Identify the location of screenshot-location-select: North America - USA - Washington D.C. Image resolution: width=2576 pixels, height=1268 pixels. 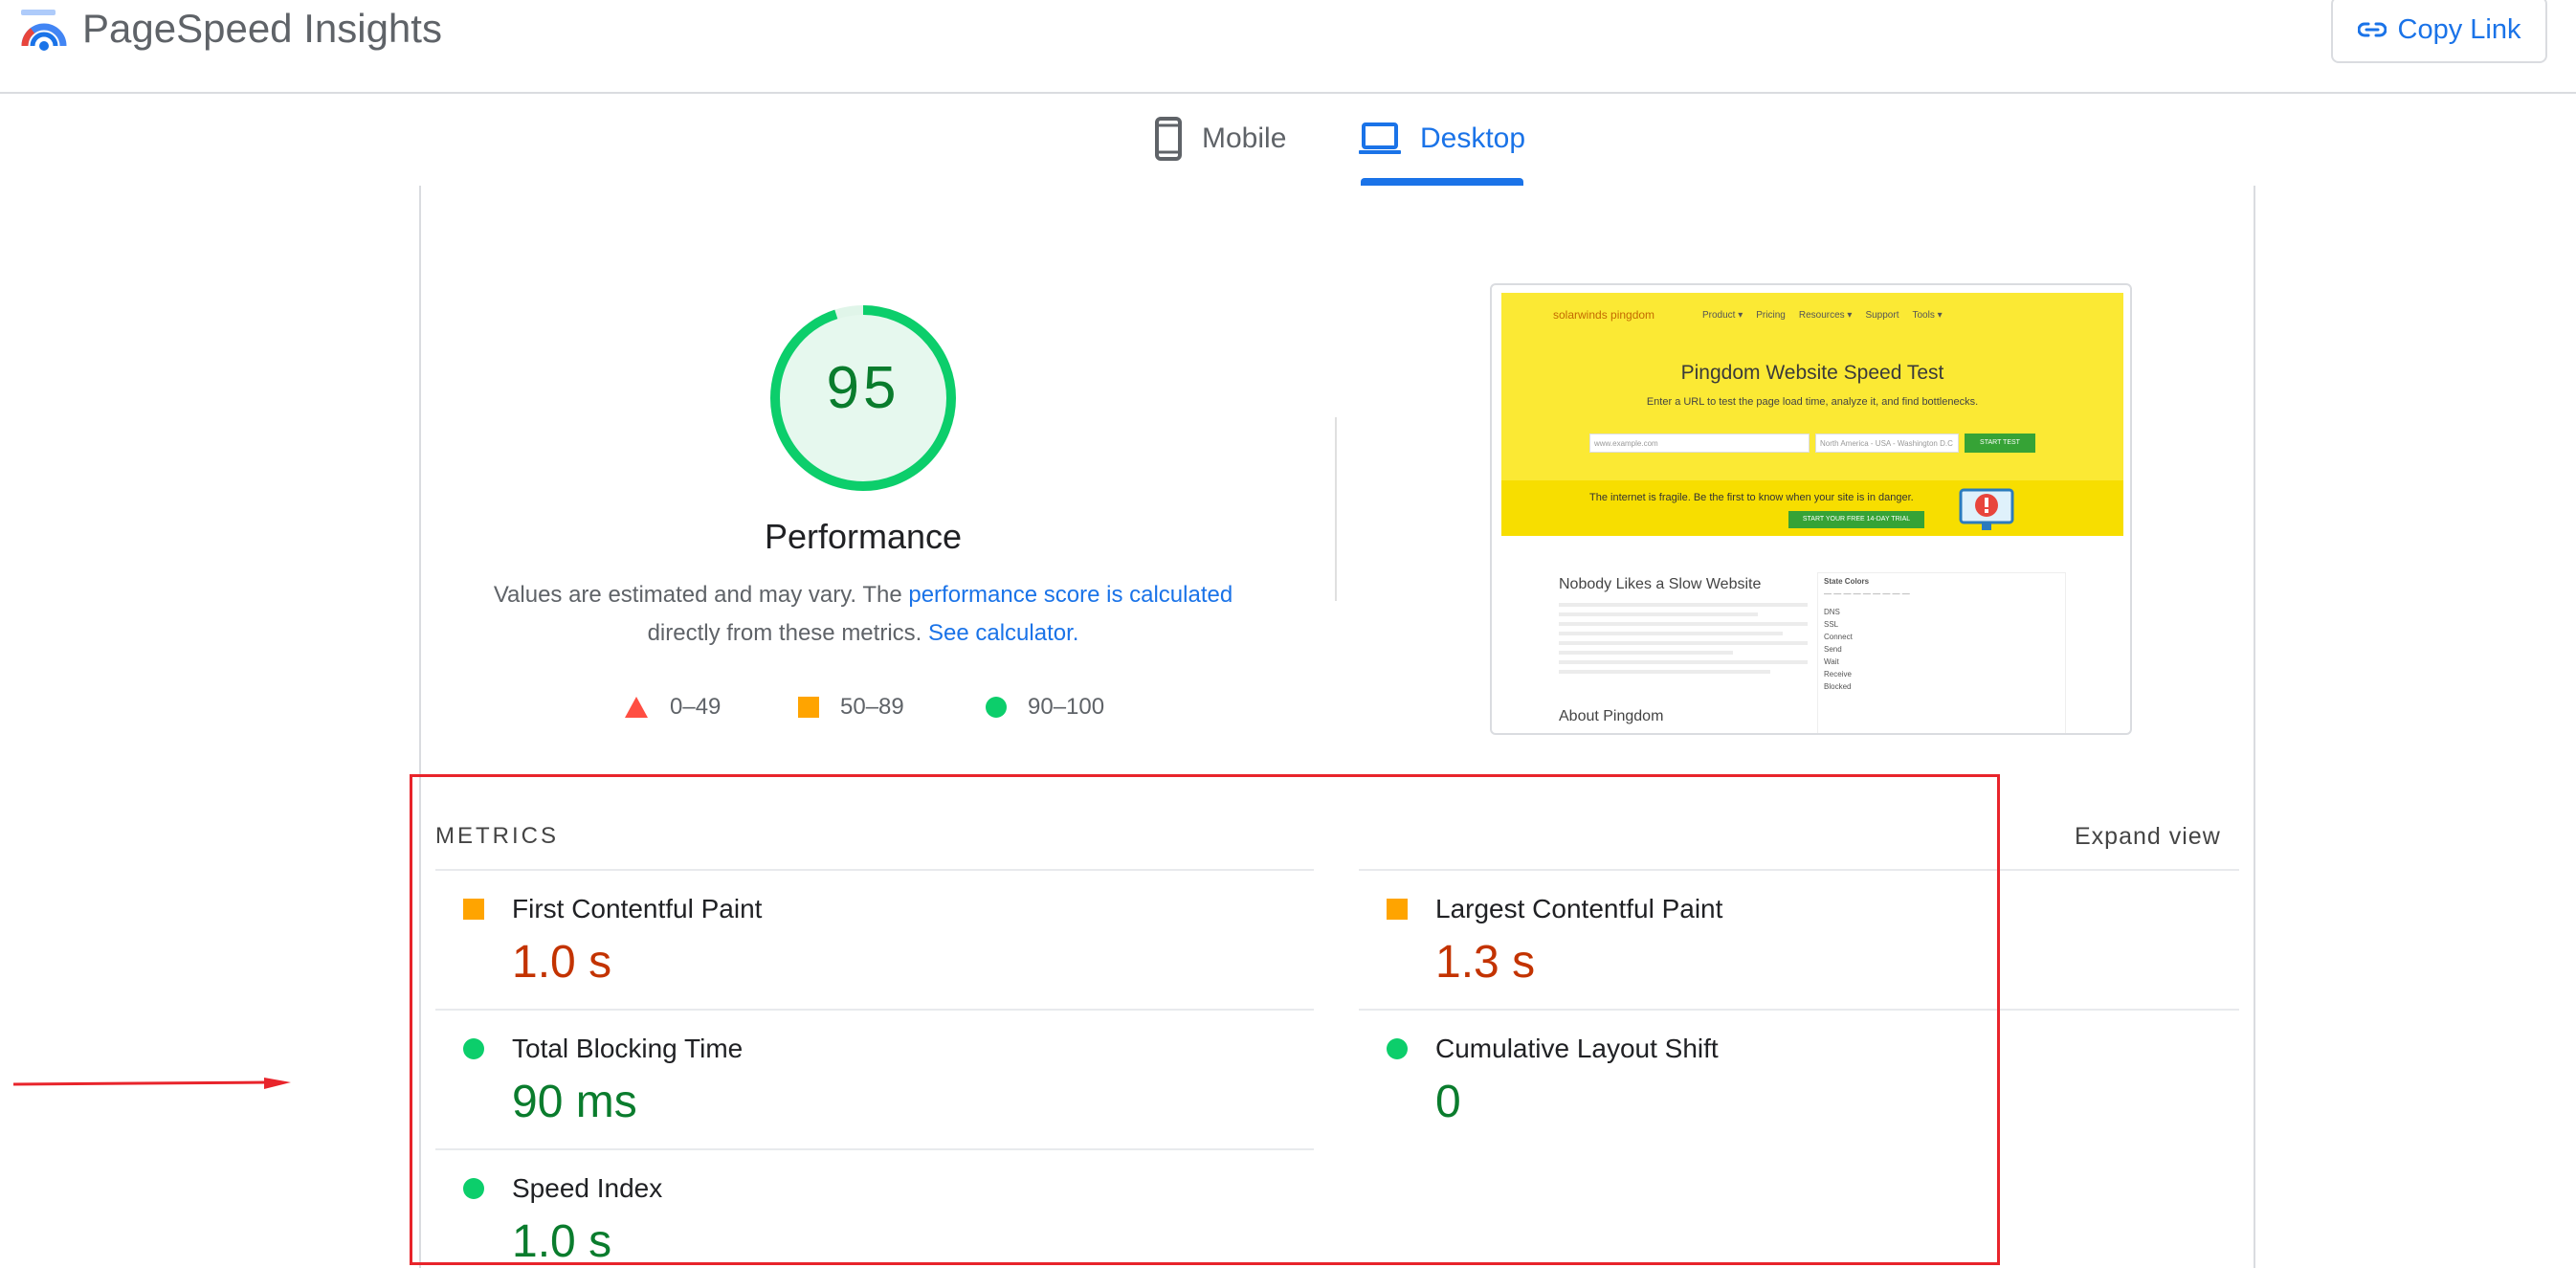
(1887, 443).